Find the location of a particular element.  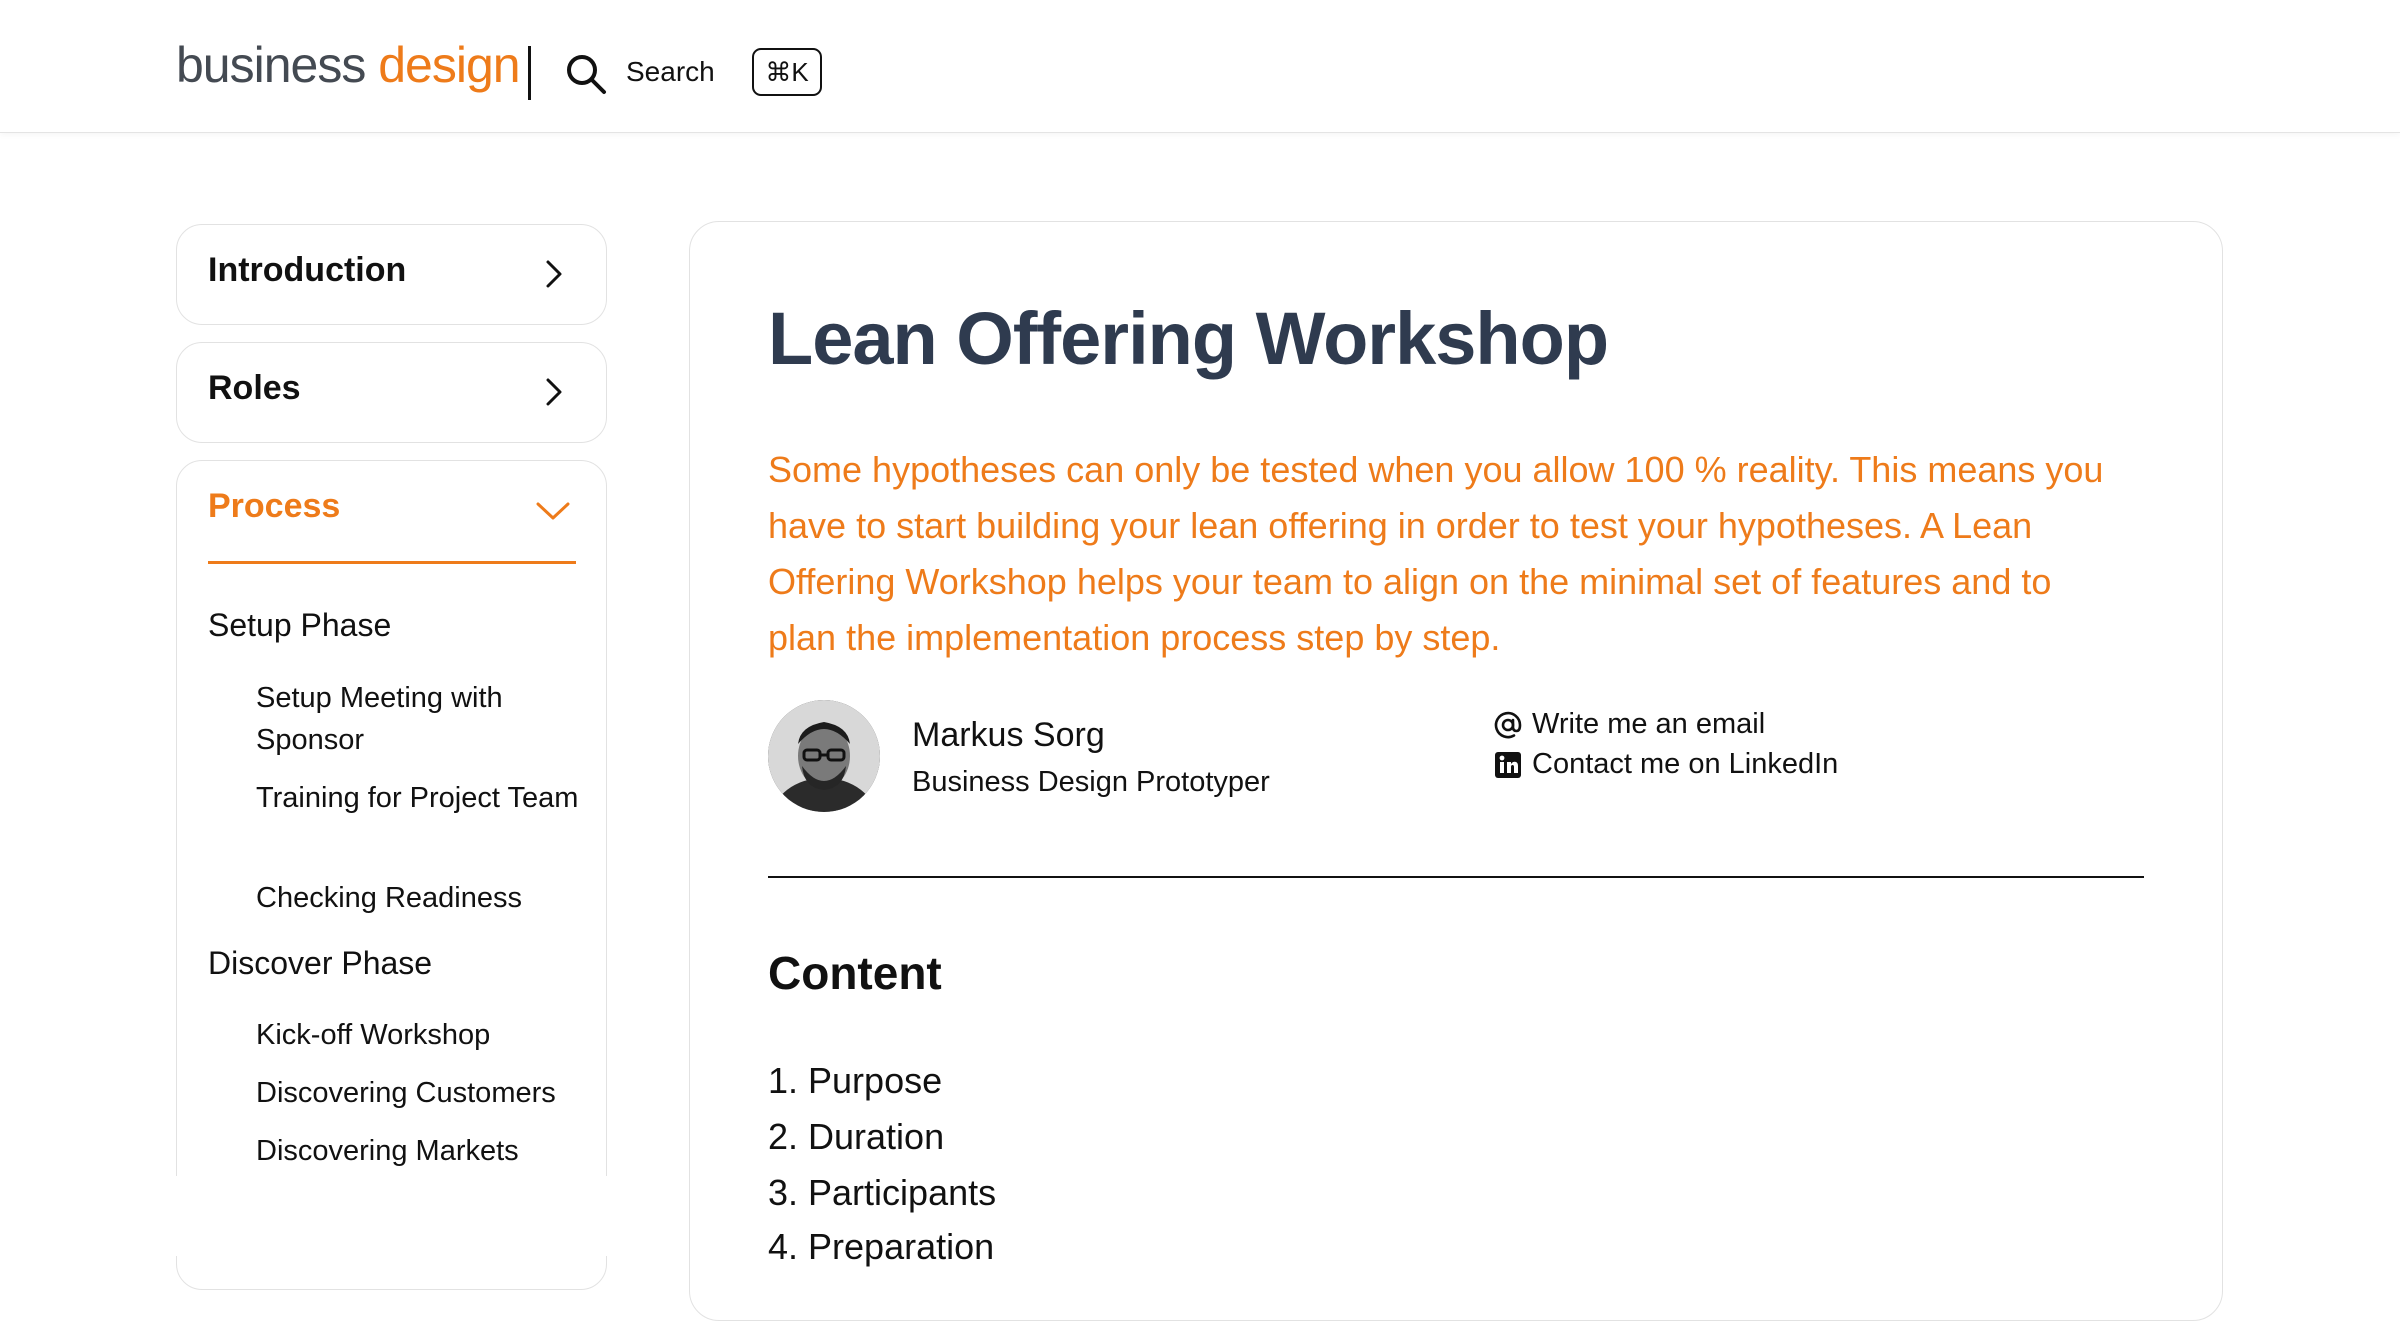

toc-item-purpose: 1. Purpose is located at coordinates (855, 1081).